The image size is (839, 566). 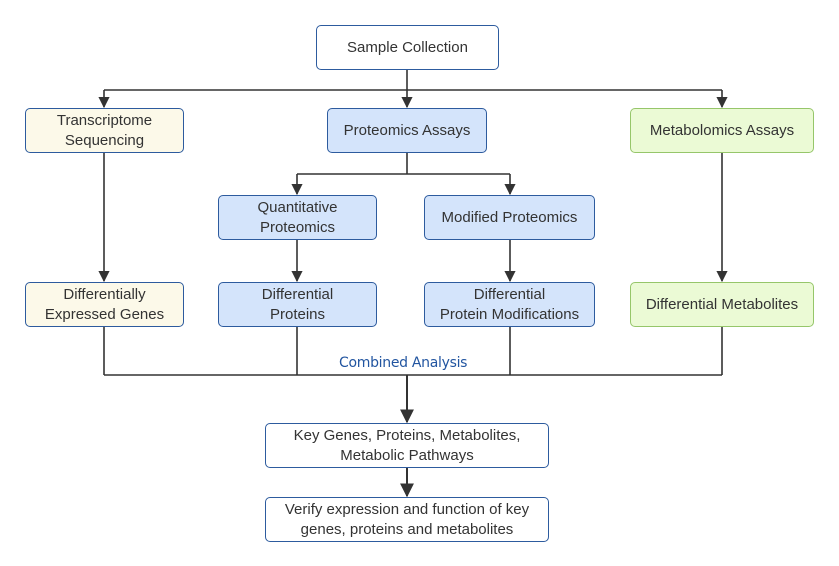 What do you see at coordinates (509, 304) in the screenshot?
I see `node-differential-protein-modifications: Differential Protein Modifications` at bounding box center [509, 304].